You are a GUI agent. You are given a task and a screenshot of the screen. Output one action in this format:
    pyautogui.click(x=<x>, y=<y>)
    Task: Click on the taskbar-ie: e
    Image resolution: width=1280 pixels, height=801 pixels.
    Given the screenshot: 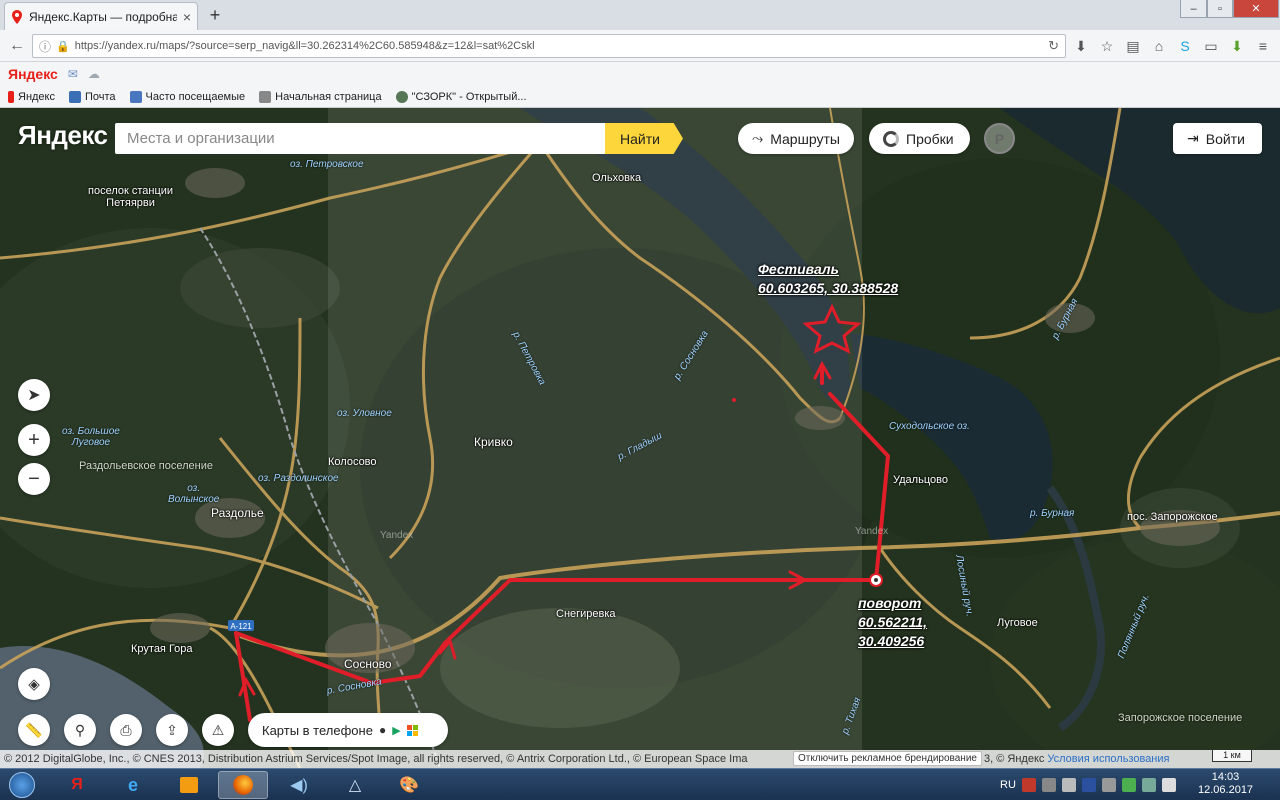 What is the action you would take?
    pyautogui.click(x=133, y=785)
    